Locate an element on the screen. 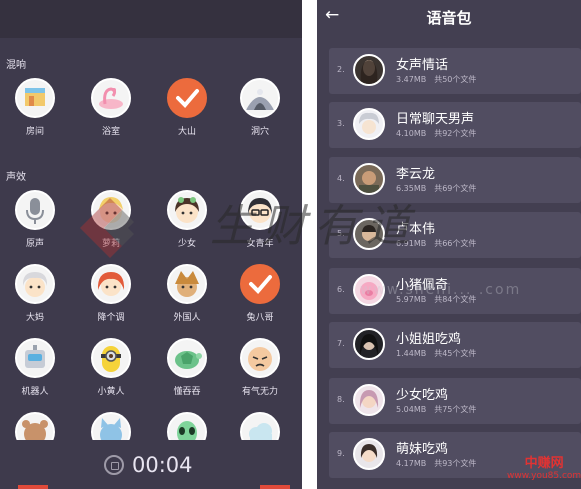  voice-pack-row: 2. 女声情话 3.47MB 共50个文件 is located at coordinates (455, 71).